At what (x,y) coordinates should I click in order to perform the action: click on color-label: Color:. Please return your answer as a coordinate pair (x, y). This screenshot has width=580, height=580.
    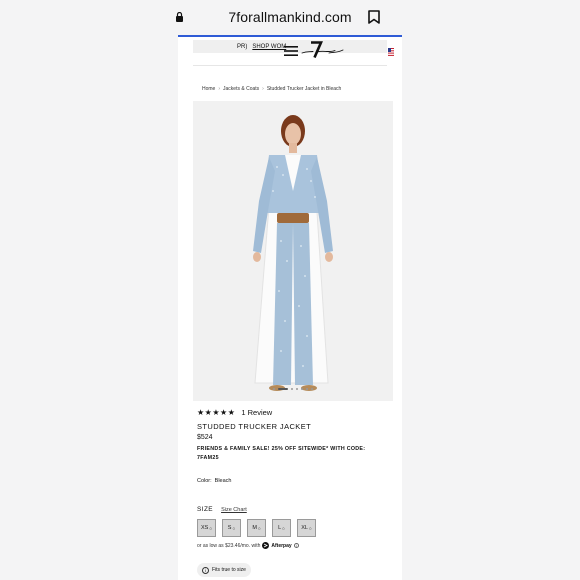
    Looking at the image, I should click on (204, 481).